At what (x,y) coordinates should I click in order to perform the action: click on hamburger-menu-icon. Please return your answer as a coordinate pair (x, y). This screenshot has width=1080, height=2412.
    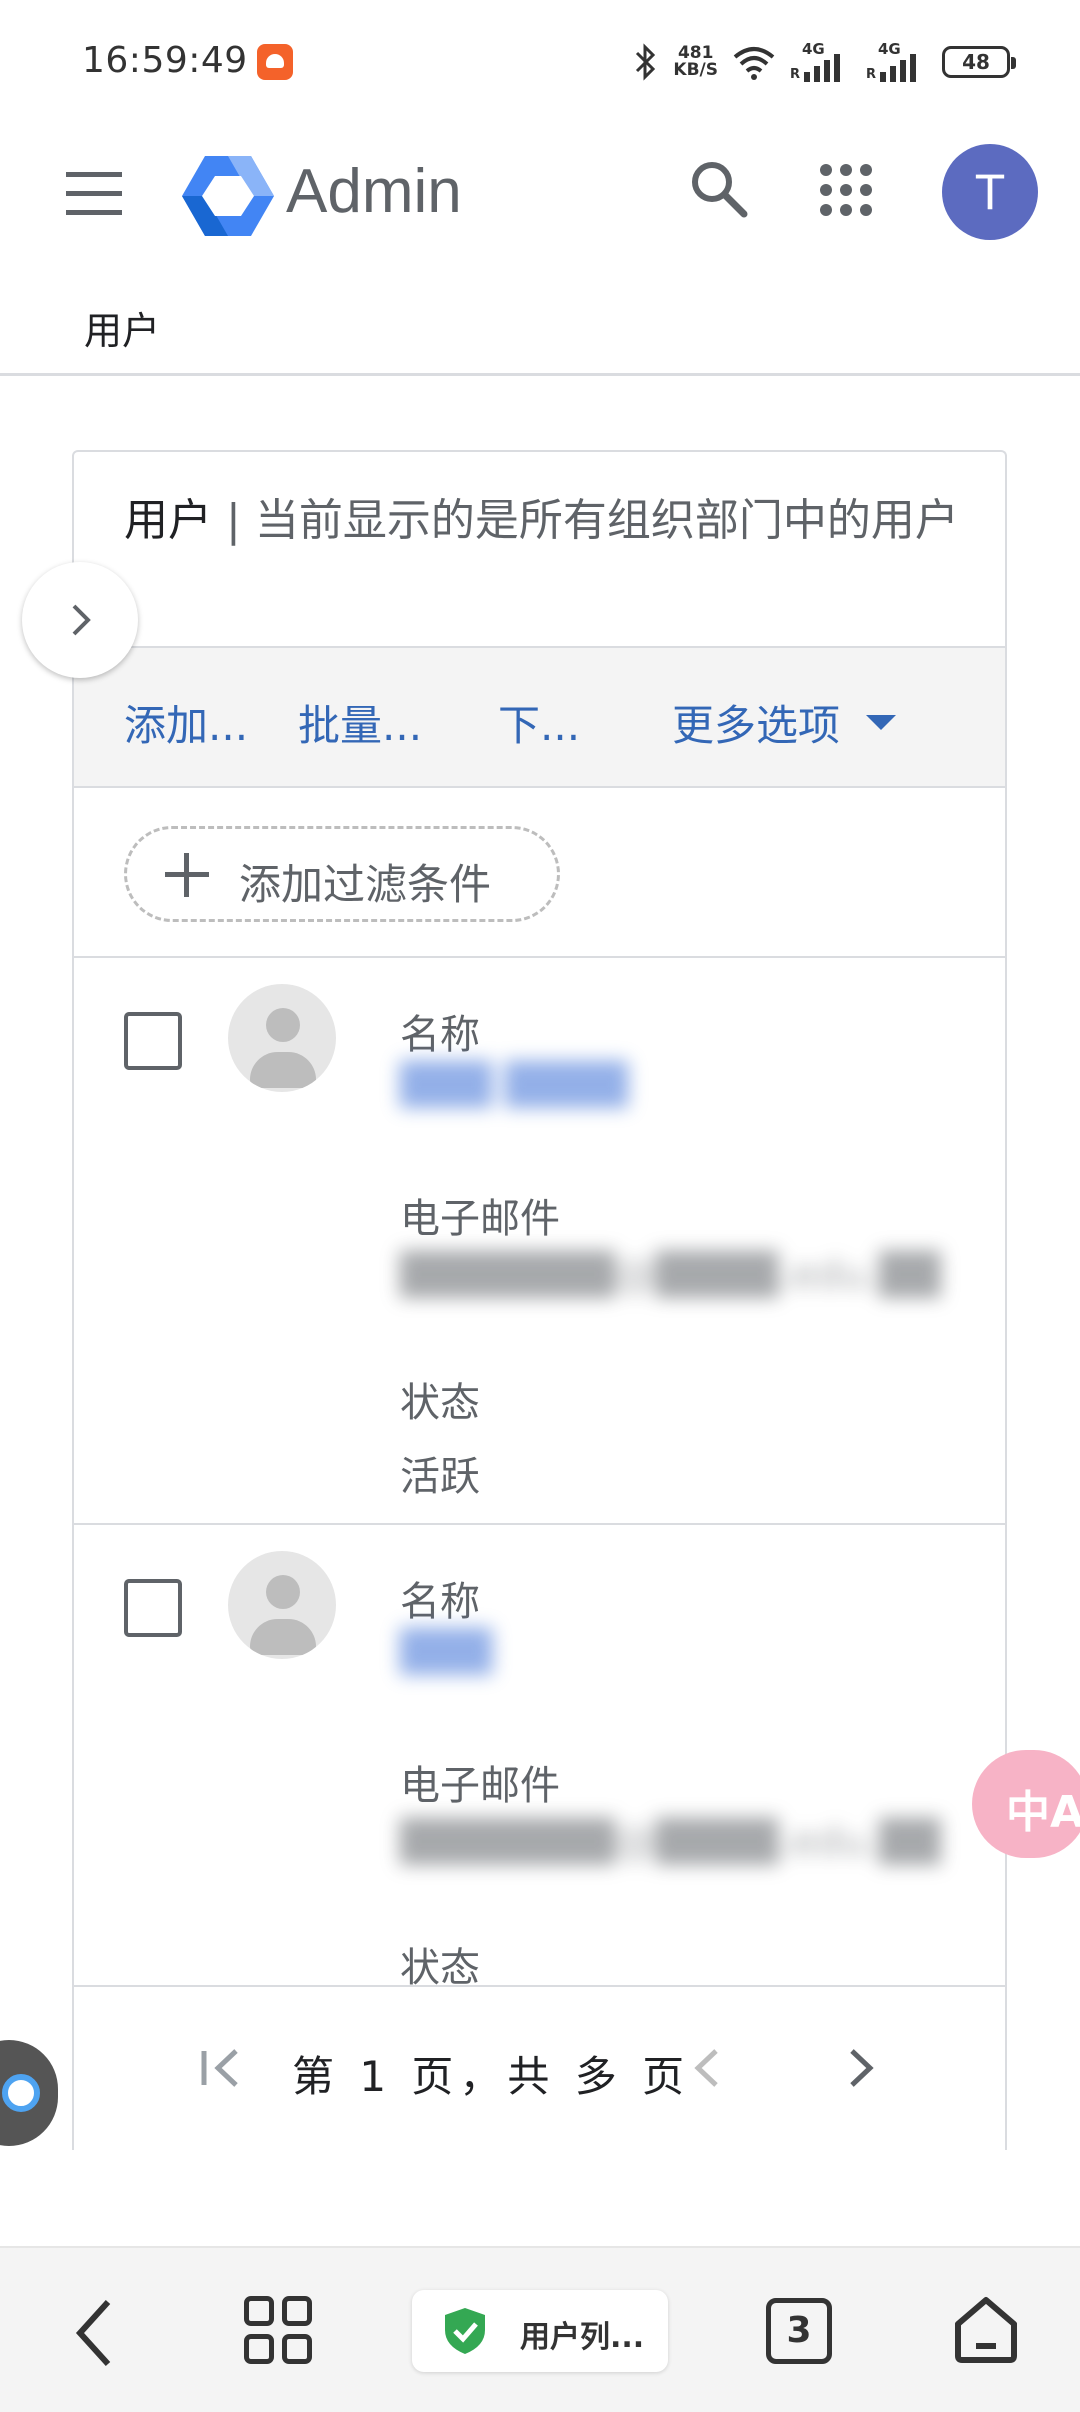
    Looking at the image, I should click on (95, 194).